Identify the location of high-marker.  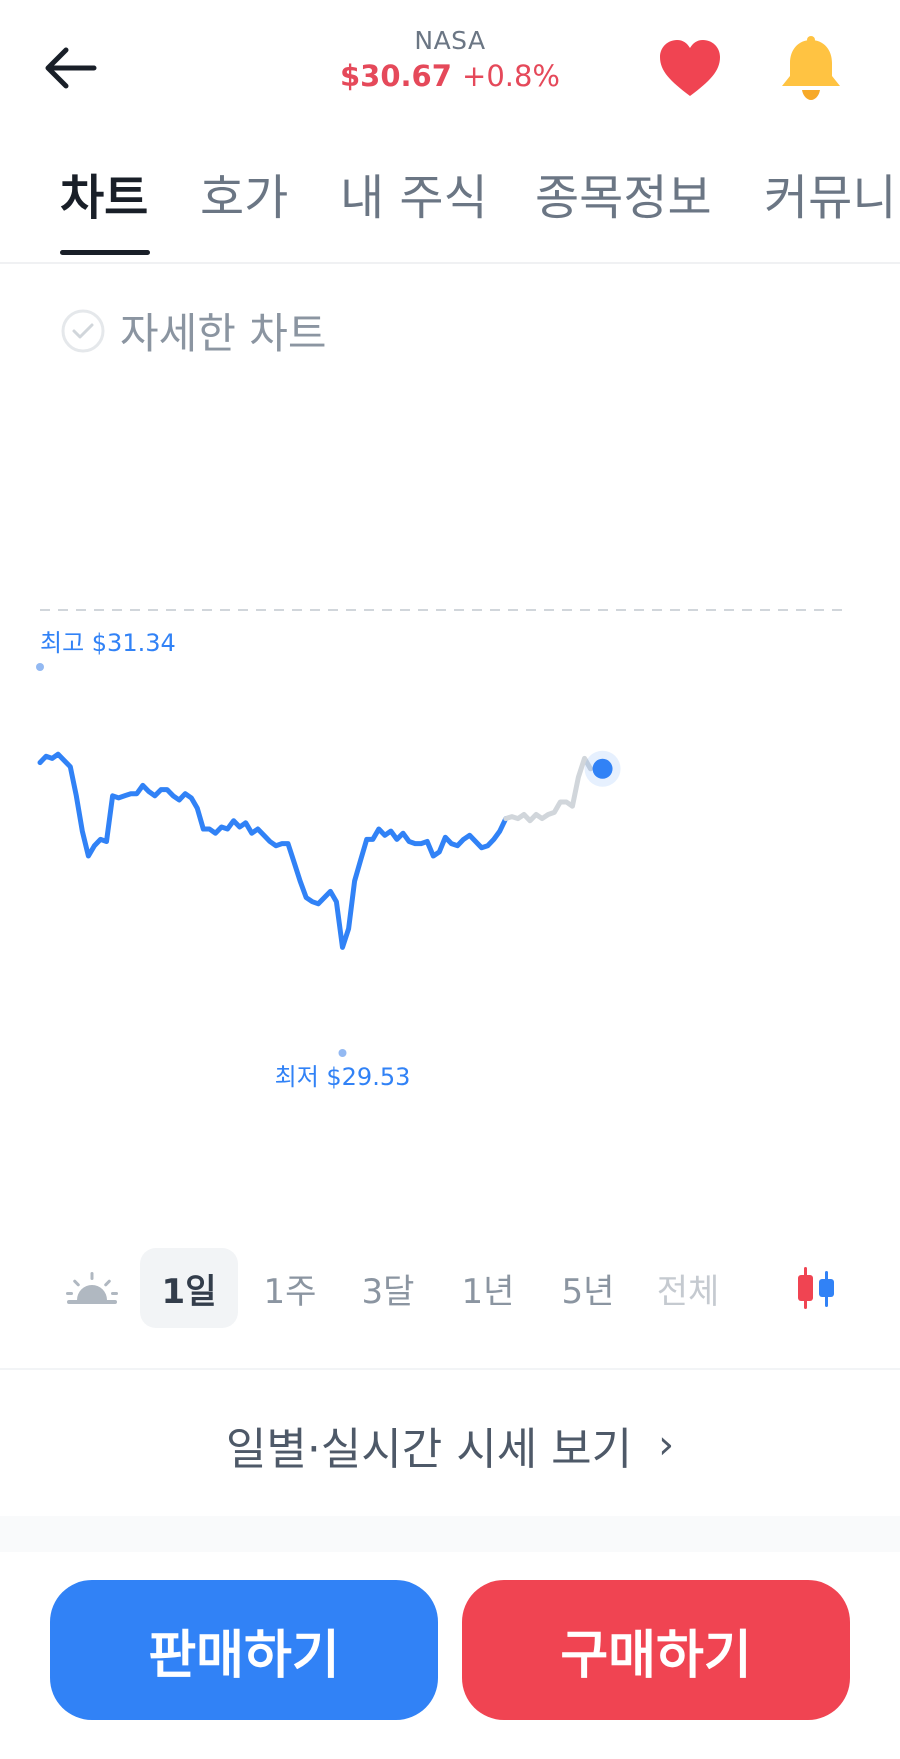
(40, 667).